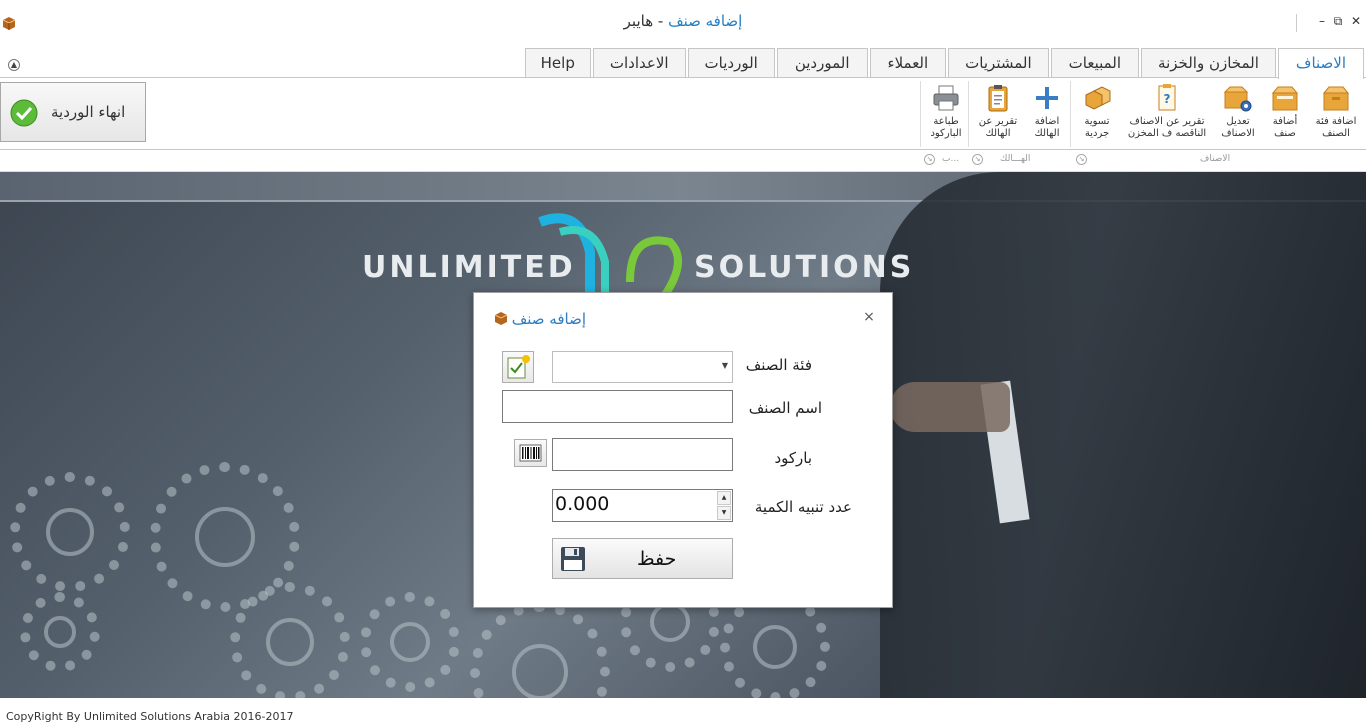 This screenshot has height=728, width=1366. What do you see at coordinates (804, 267) in the screenshot?
I see `brand-logo-right-text: SOLUTIONS` at bounding box center [804, 267].